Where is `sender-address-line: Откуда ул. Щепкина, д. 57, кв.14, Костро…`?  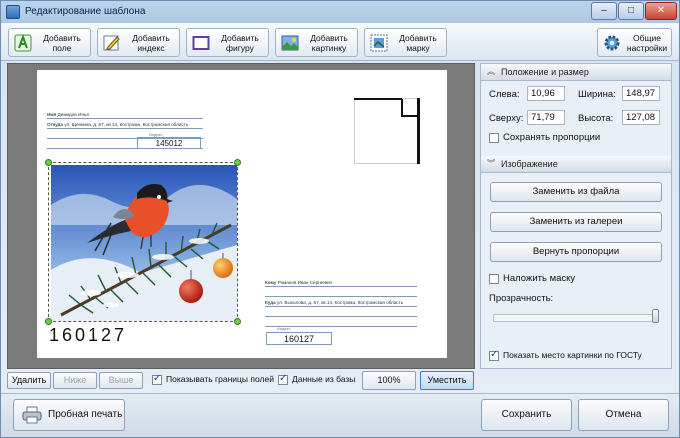
sender-address-line: Откуда ул. Щепкина, д. 57, кв.14, Костро… is located at coordinates (125, 124).